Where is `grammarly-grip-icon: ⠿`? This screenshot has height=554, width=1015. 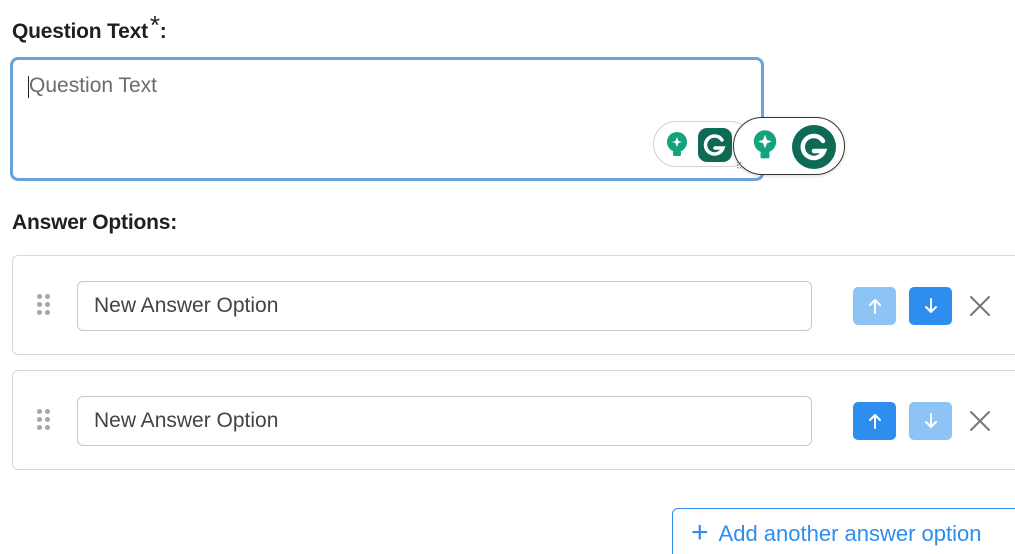
grammarly-grip-icon: ⠿ is located at coordinates (739, 166).